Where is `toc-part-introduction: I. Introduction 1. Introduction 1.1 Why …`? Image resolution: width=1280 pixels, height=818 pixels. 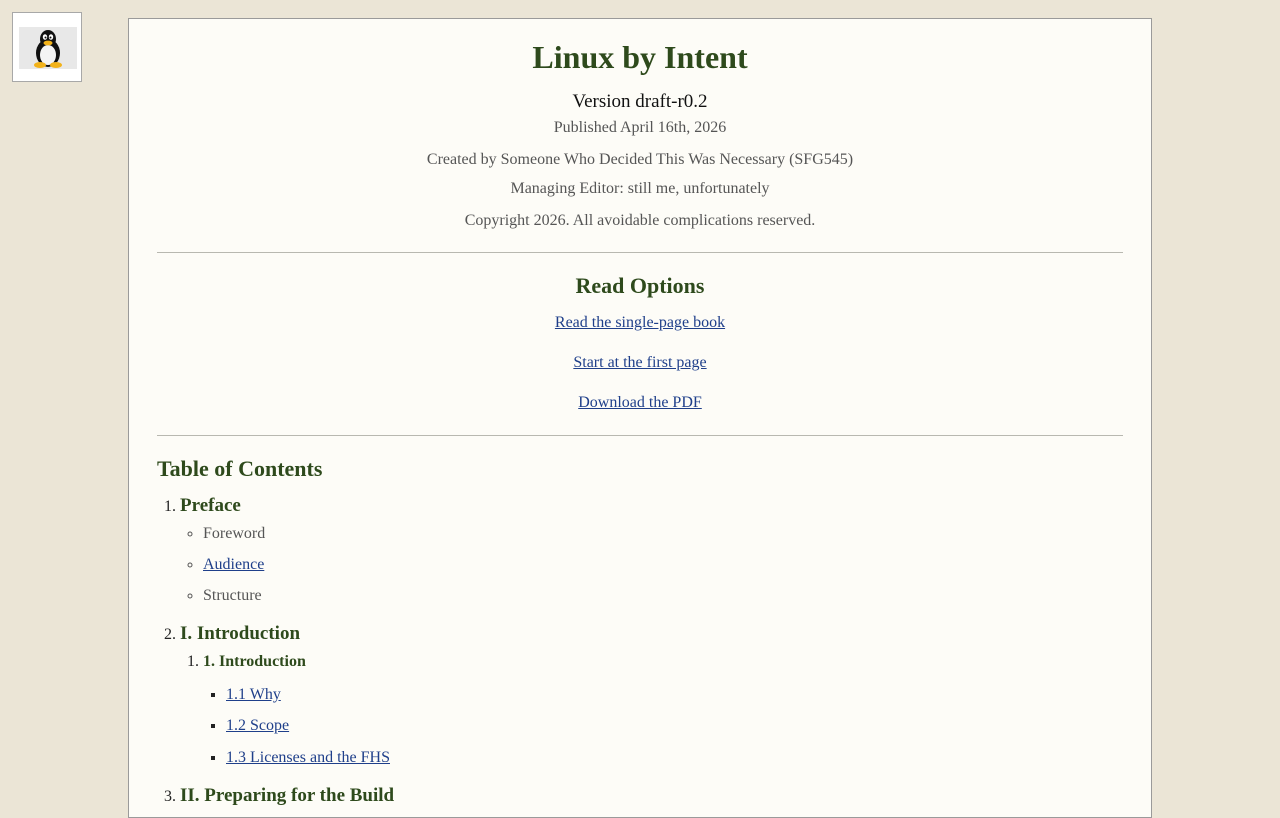
toc-part-introduction: I. Introduction 1. Introduction 1.1 Why … is located at coordinates (651, 695).